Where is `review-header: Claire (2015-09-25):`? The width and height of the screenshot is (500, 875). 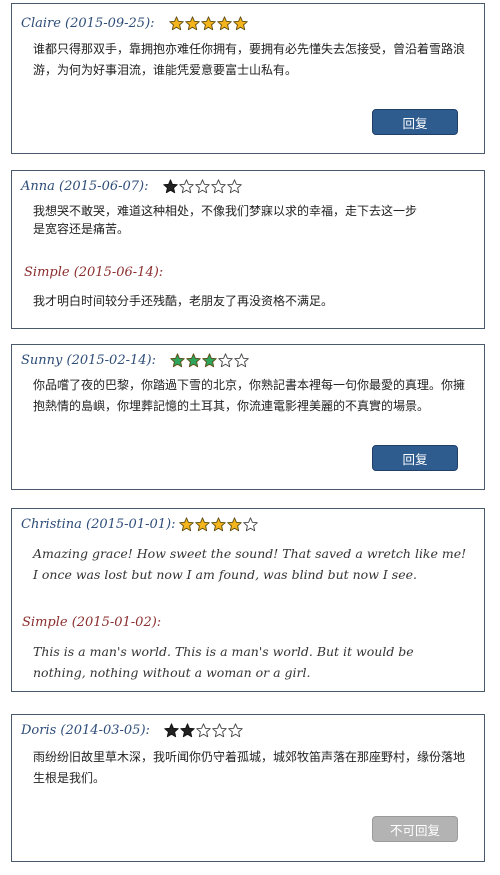 review-header: Claire (2015-09-25): is located at coordinates (134, 23).